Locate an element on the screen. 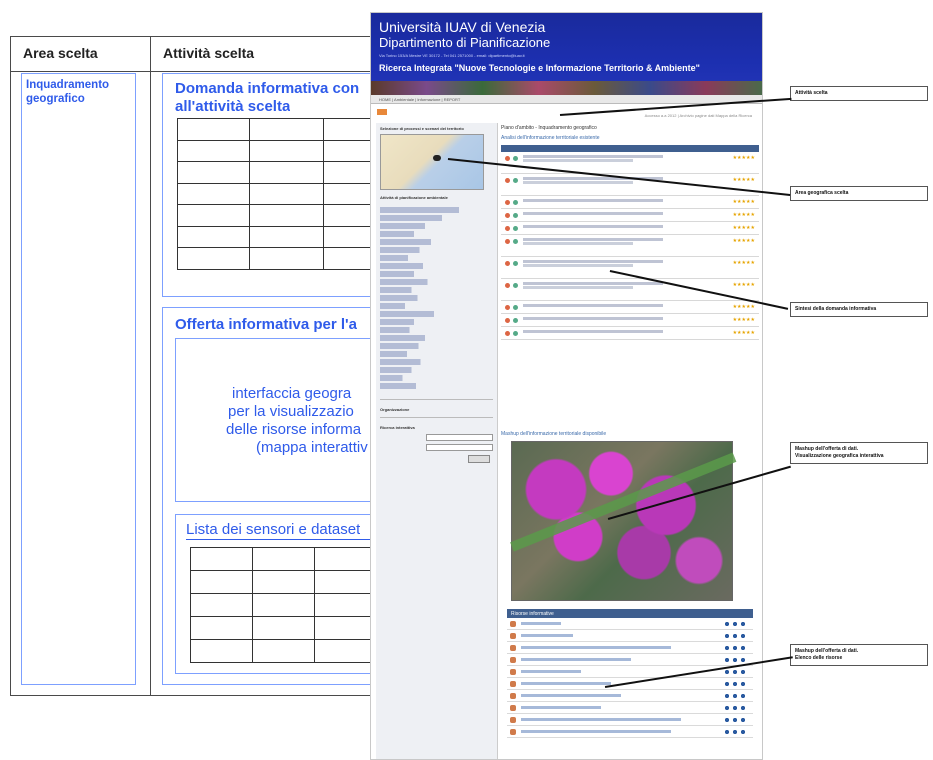  left-separator is located at coordinates (436, 399).